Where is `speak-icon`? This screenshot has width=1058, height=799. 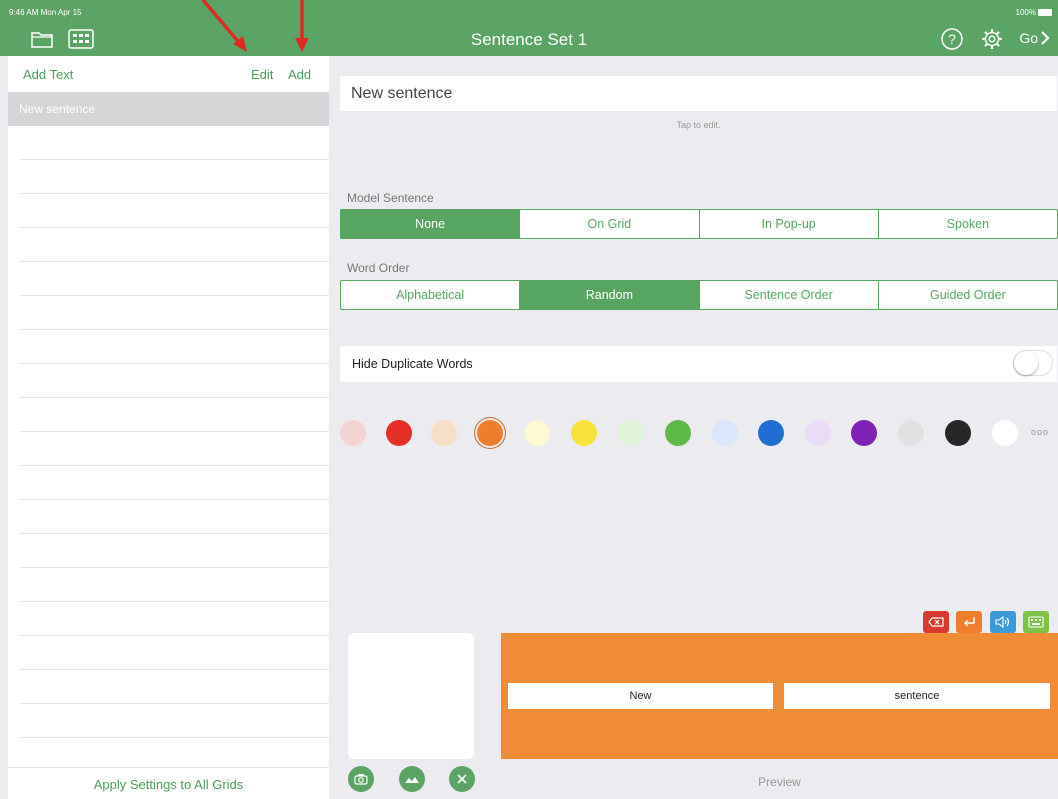
speak-icon is located at coordinates (1003, 622).